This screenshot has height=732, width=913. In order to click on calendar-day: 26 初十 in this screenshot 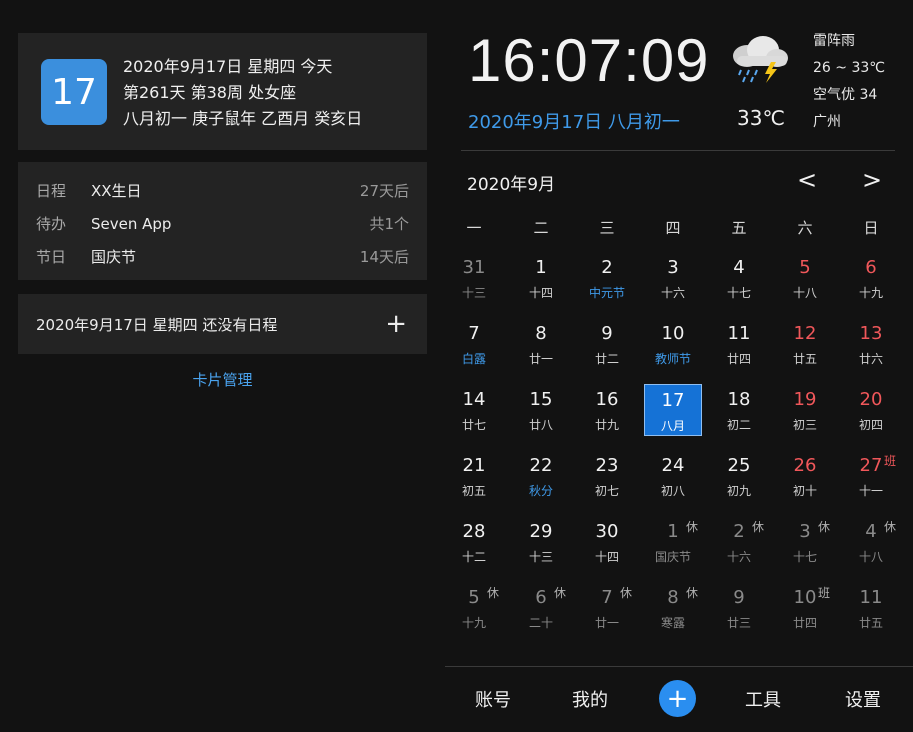, I will do `click(805, 476)`.